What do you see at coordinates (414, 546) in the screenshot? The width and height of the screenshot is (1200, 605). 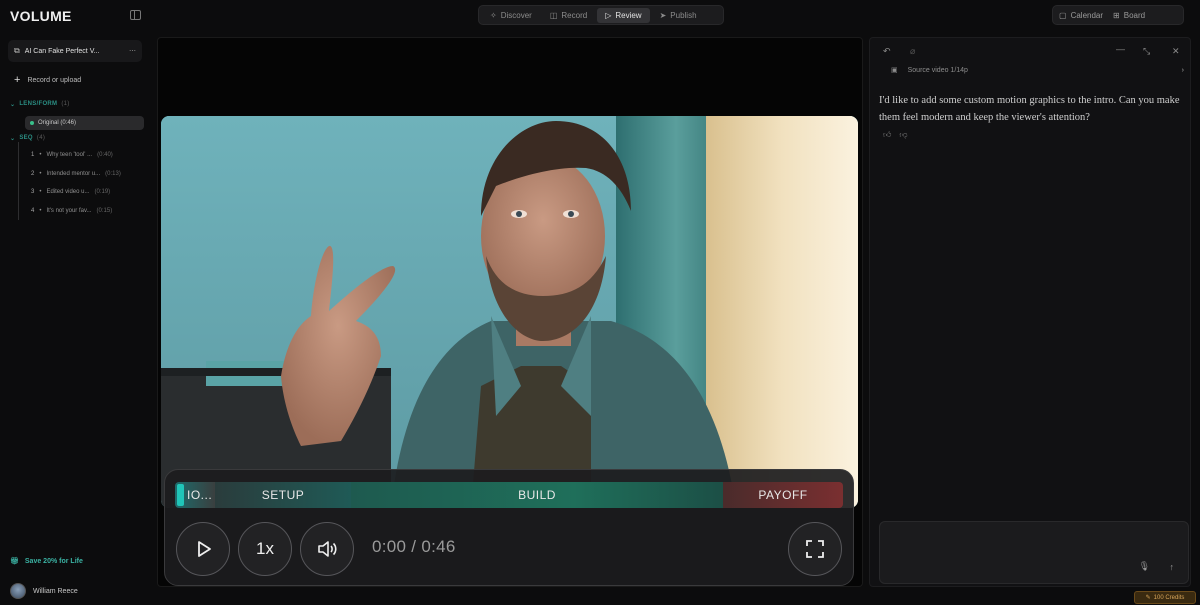 I see `time-display: 0:00 / 0:46` at bounding box center [414, 546].